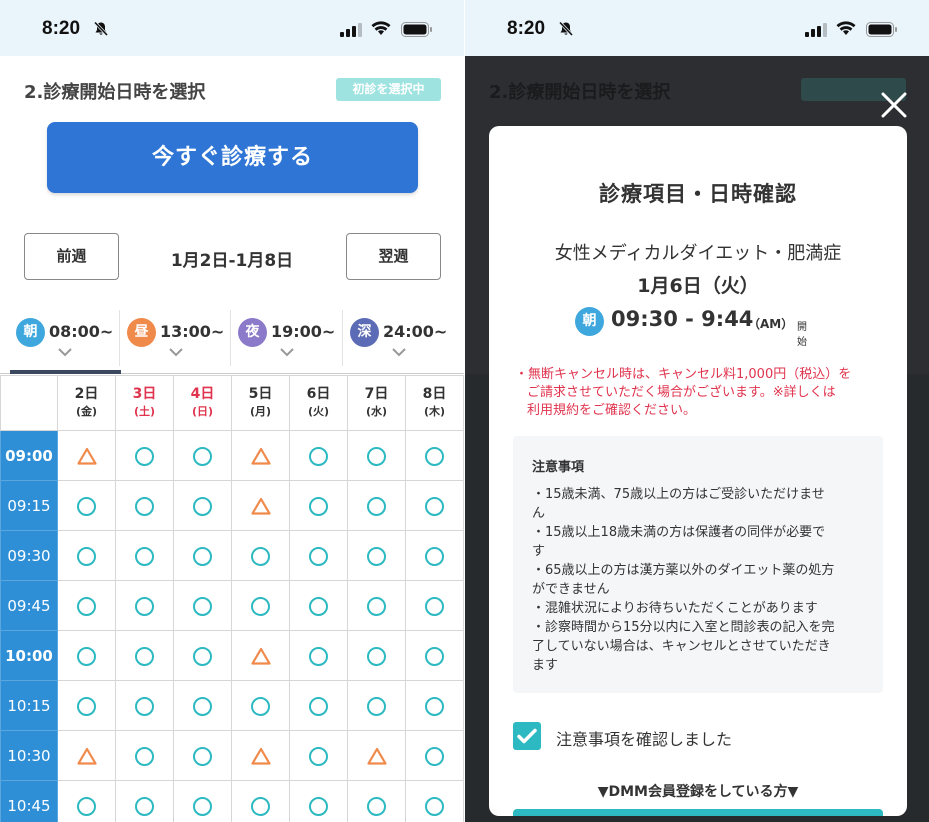 Image resolution: width=929 pixels, height=822 pixels. I want to click on appointment-date: 1月6日（火）, so click(698, 286).